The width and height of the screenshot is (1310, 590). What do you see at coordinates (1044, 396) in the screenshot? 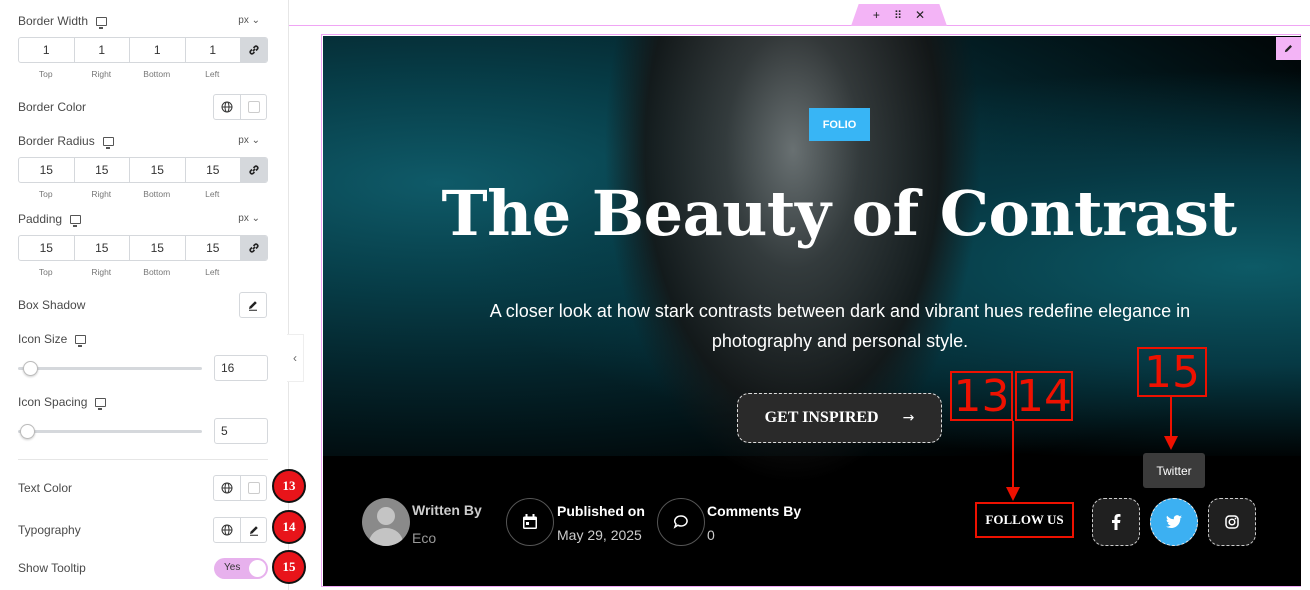
I see `annotation-14: 14` at bounding box center [1044, 396].